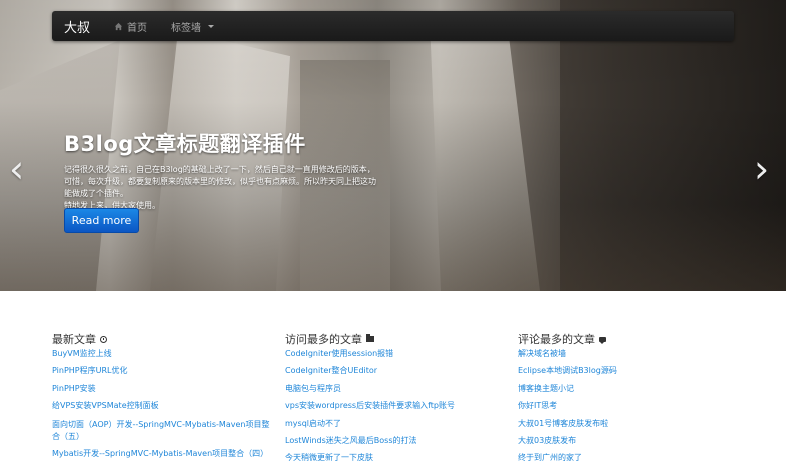 The image size is (786, 471). I want to click on clock-icon, so click(103, 339).